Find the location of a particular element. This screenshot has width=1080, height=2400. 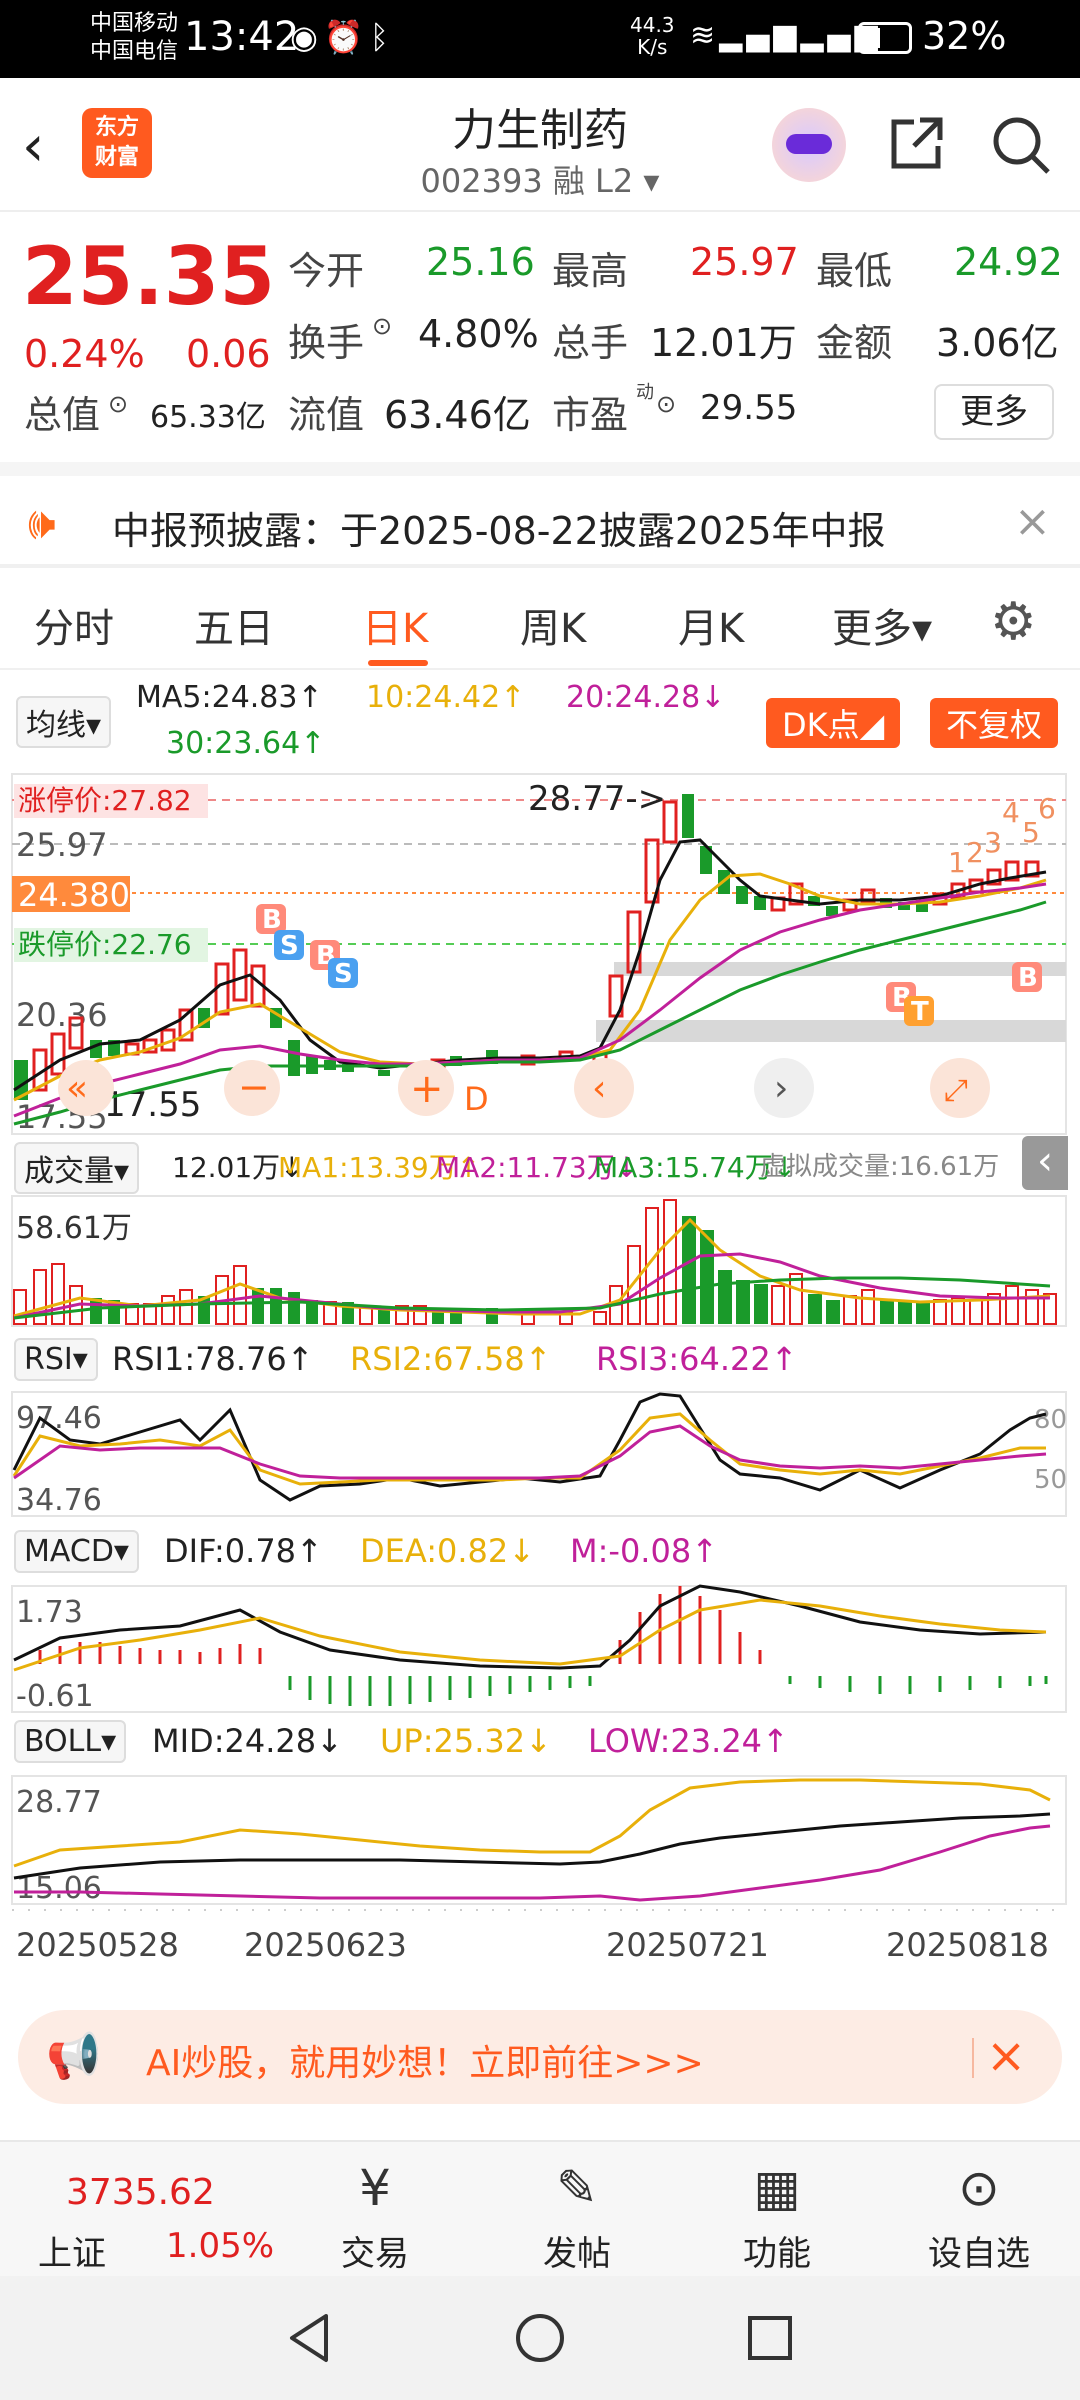

tab-five-day: 五日 is located at coordinates (234, 625).